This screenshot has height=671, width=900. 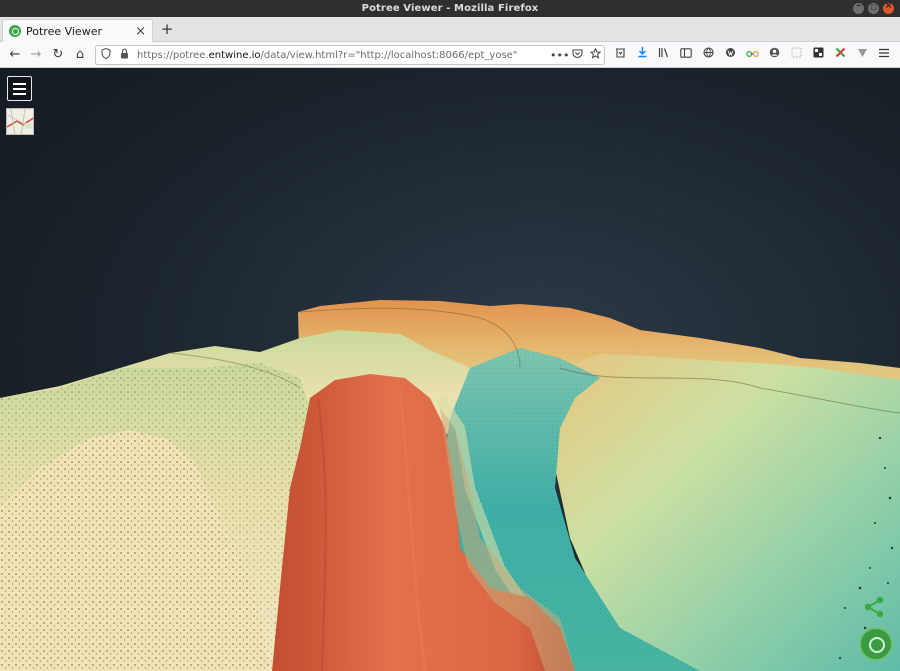 What do you see at coordinates (858, 7) in the screenshot?
I see `minimize-button` at bounding box center [858, 7].